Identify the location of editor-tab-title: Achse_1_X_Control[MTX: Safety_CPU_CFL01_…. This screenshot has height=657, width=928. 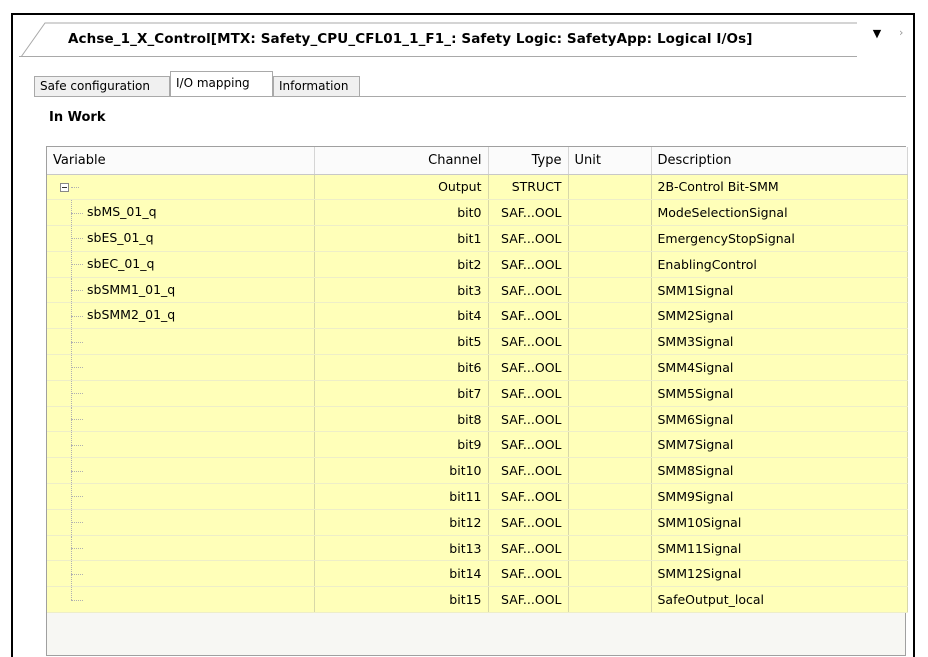
(410, 39).